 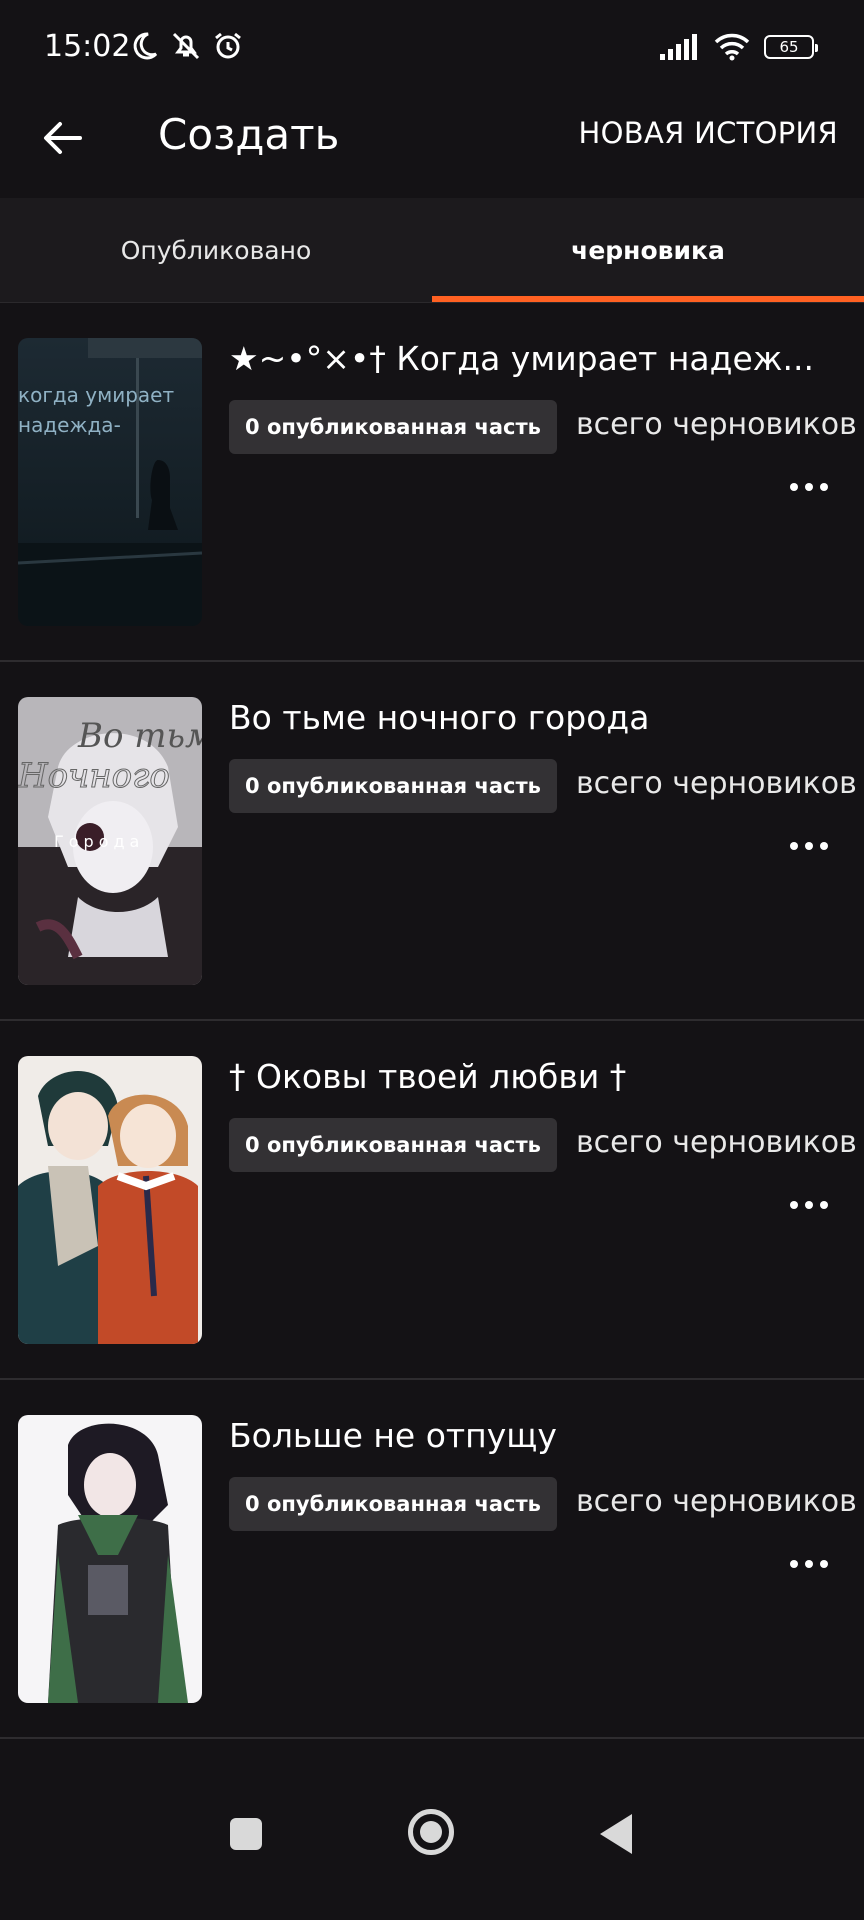 I want to click on cover-title: Во тьме, so click(x=139, y=736).